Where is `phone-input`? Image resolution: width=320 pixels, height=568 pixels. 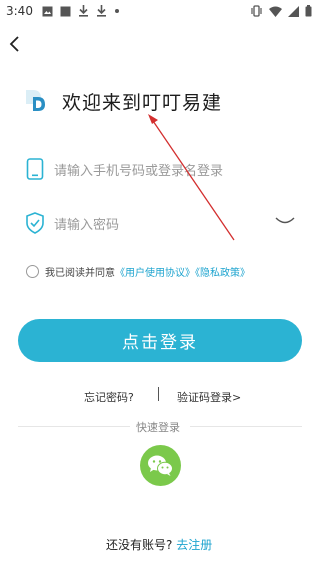 phone-input is located at coordinates (159, 171).